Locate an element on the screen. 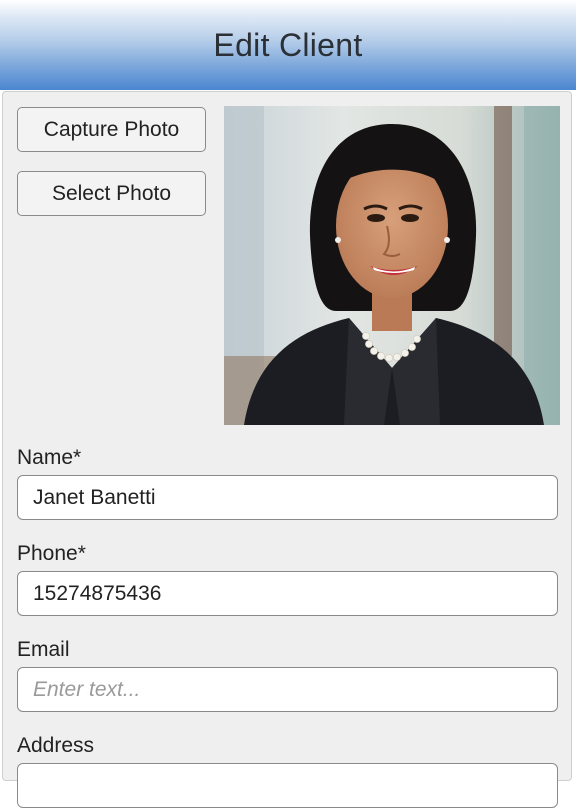  phone-value: 15274875436 is located at coordinates (97, 593).